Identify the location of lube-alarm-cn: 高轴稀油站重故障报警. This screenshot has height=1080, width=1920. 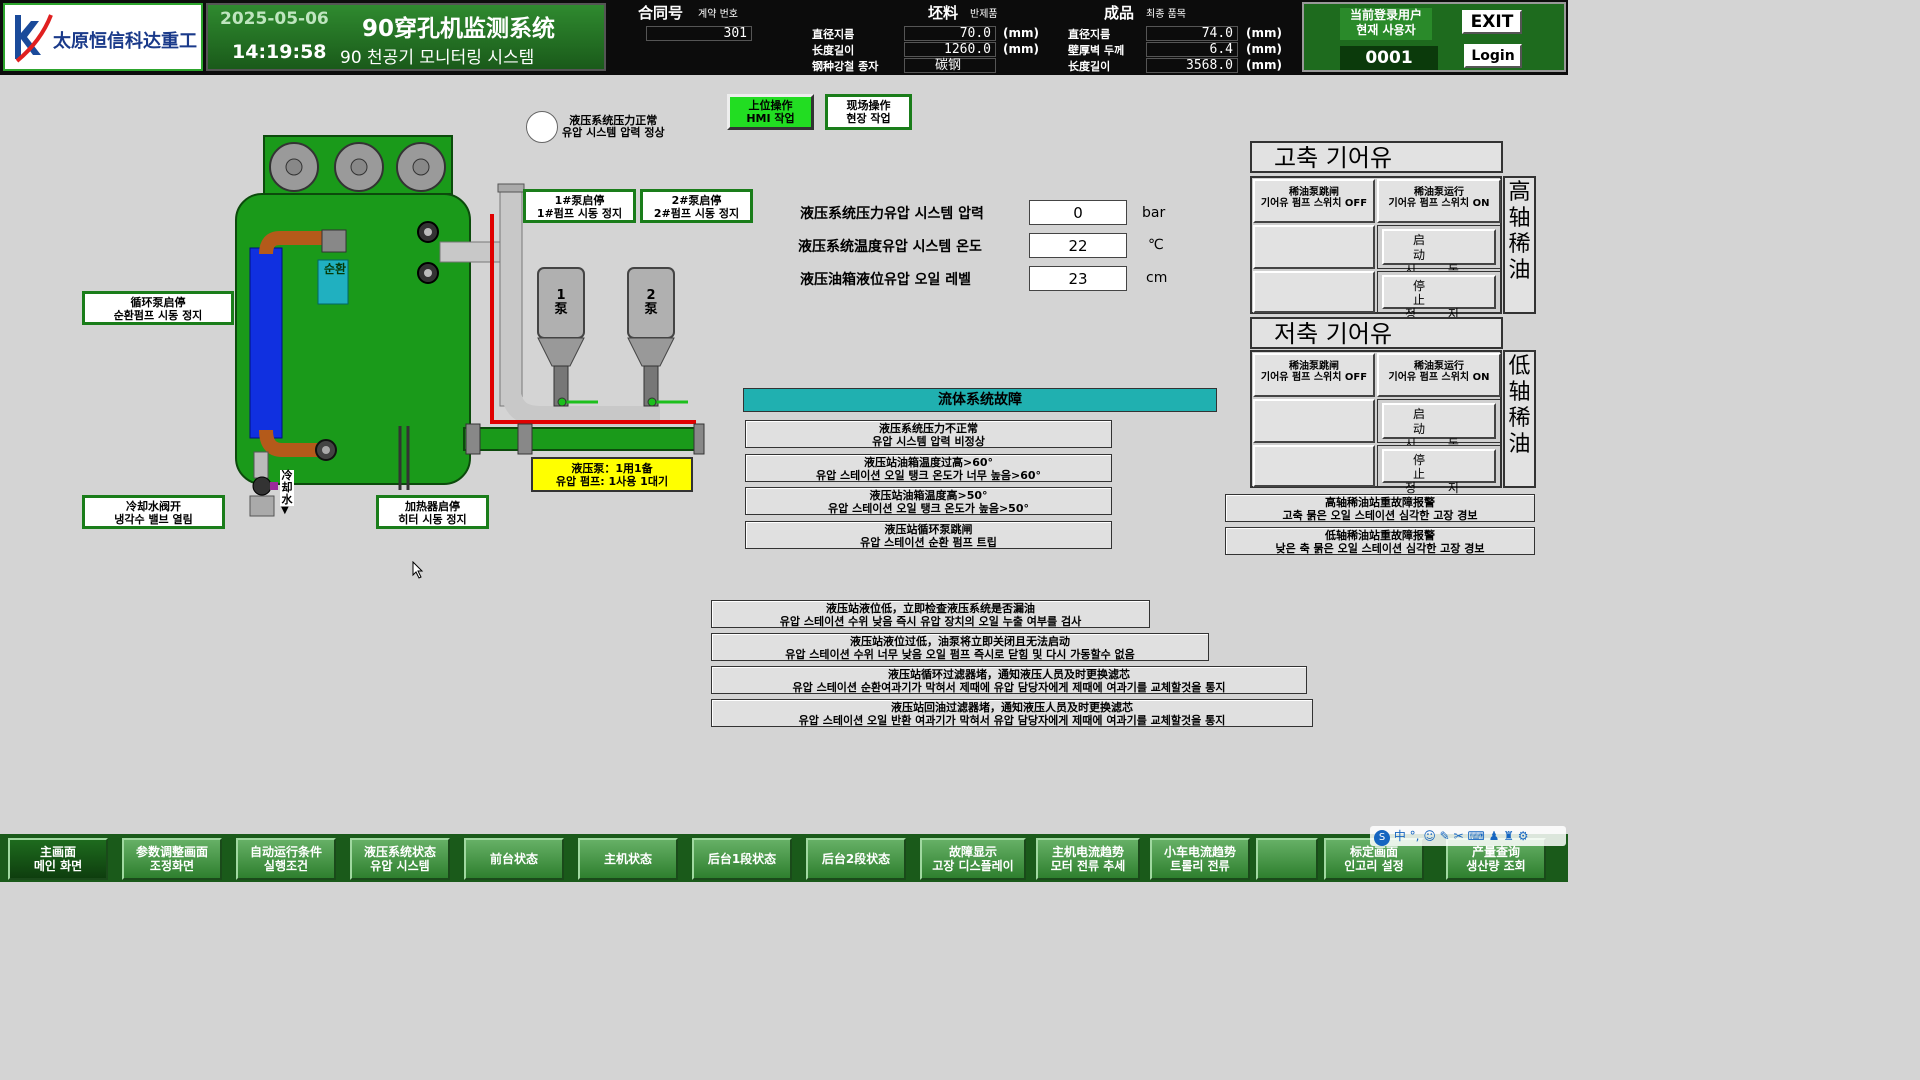
(1380, 502).